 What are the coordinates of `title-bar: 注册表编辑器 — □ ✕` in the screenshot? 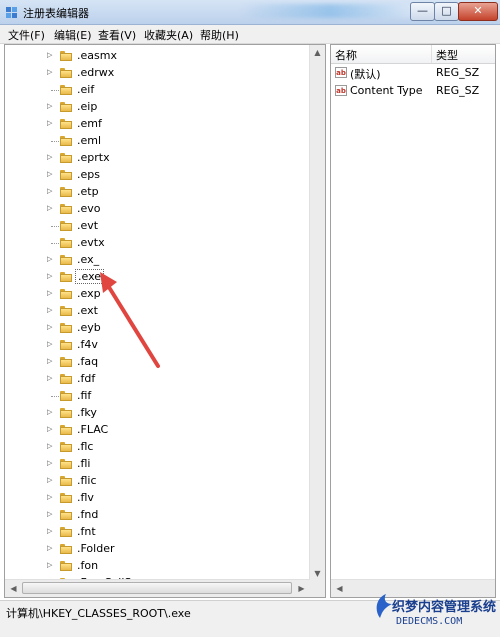 It's located at (250, 12).